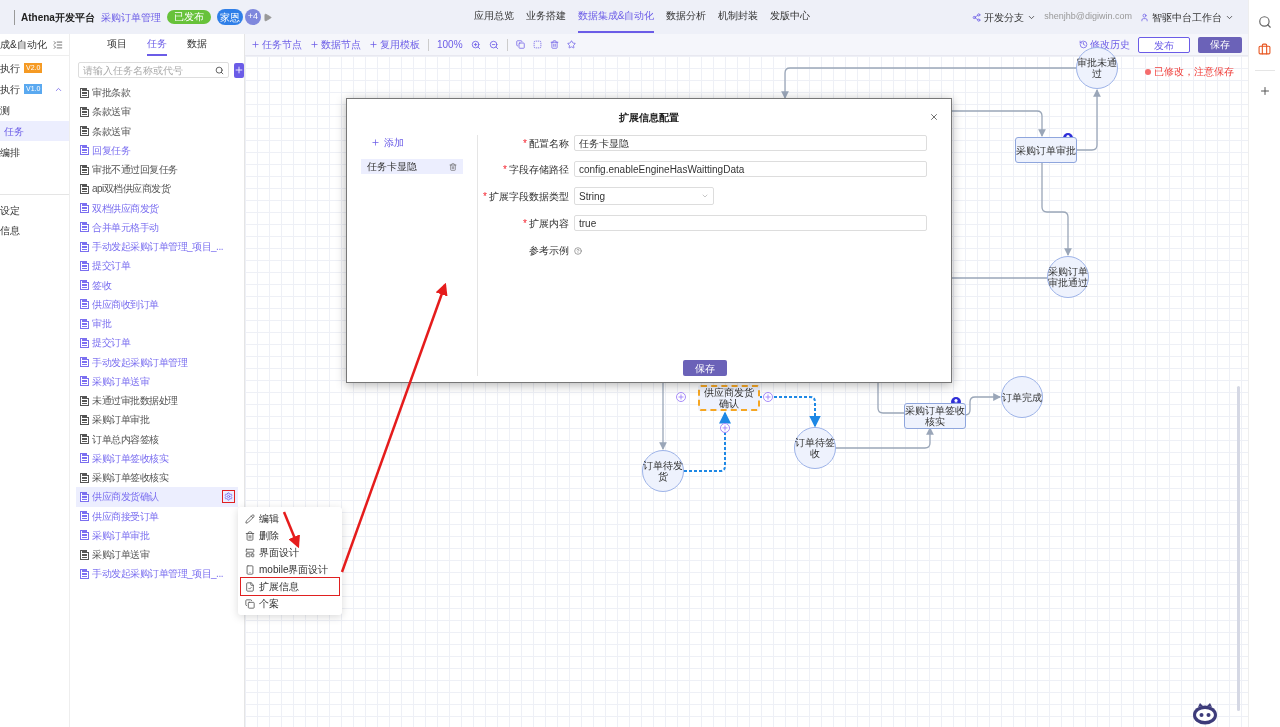  What do you see at coordinates (229, 17) in the screenshot?
I see `avatar: 家恩` at bounding box center [229, 17].